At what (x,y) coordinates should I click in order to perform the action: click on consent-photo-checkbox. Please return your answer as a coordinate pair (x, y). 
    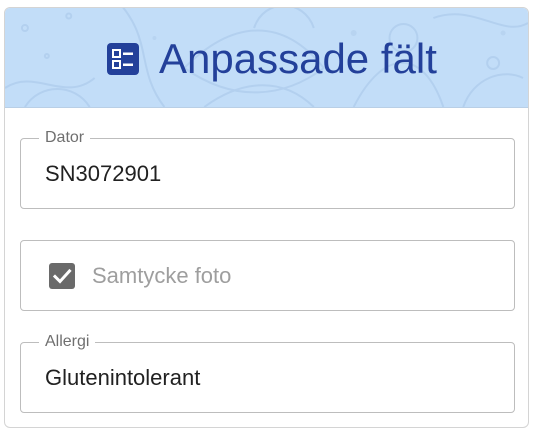
    Looking at the image, I should click on (62, 276).